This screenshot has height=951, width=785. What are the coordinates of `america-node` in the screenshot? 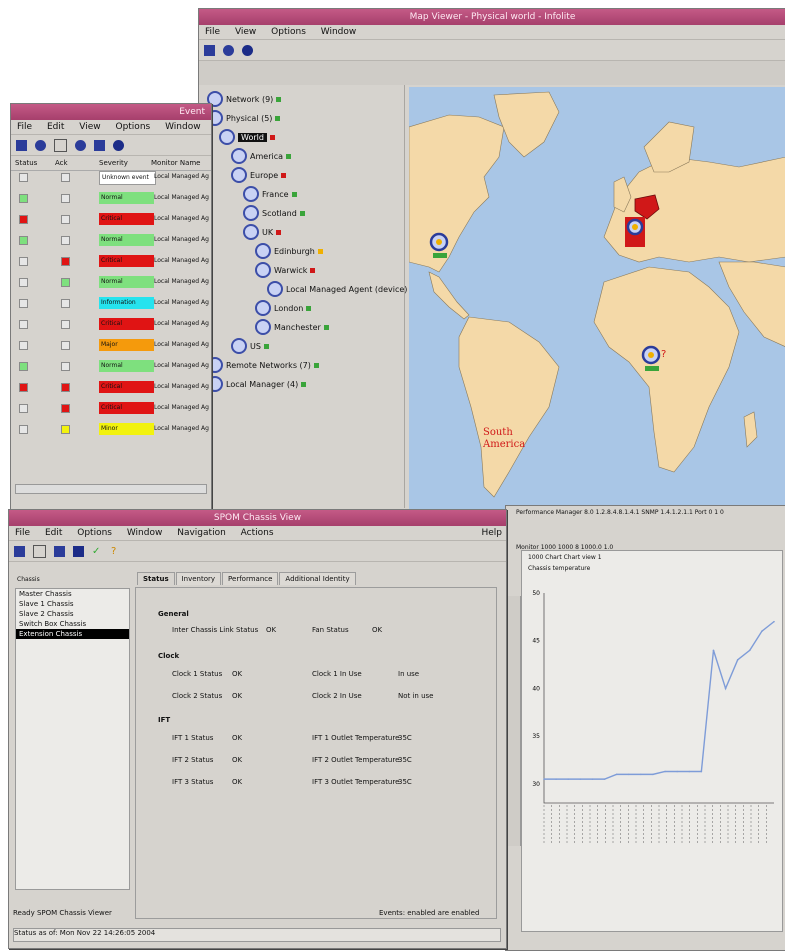 It's located at (439, 245).